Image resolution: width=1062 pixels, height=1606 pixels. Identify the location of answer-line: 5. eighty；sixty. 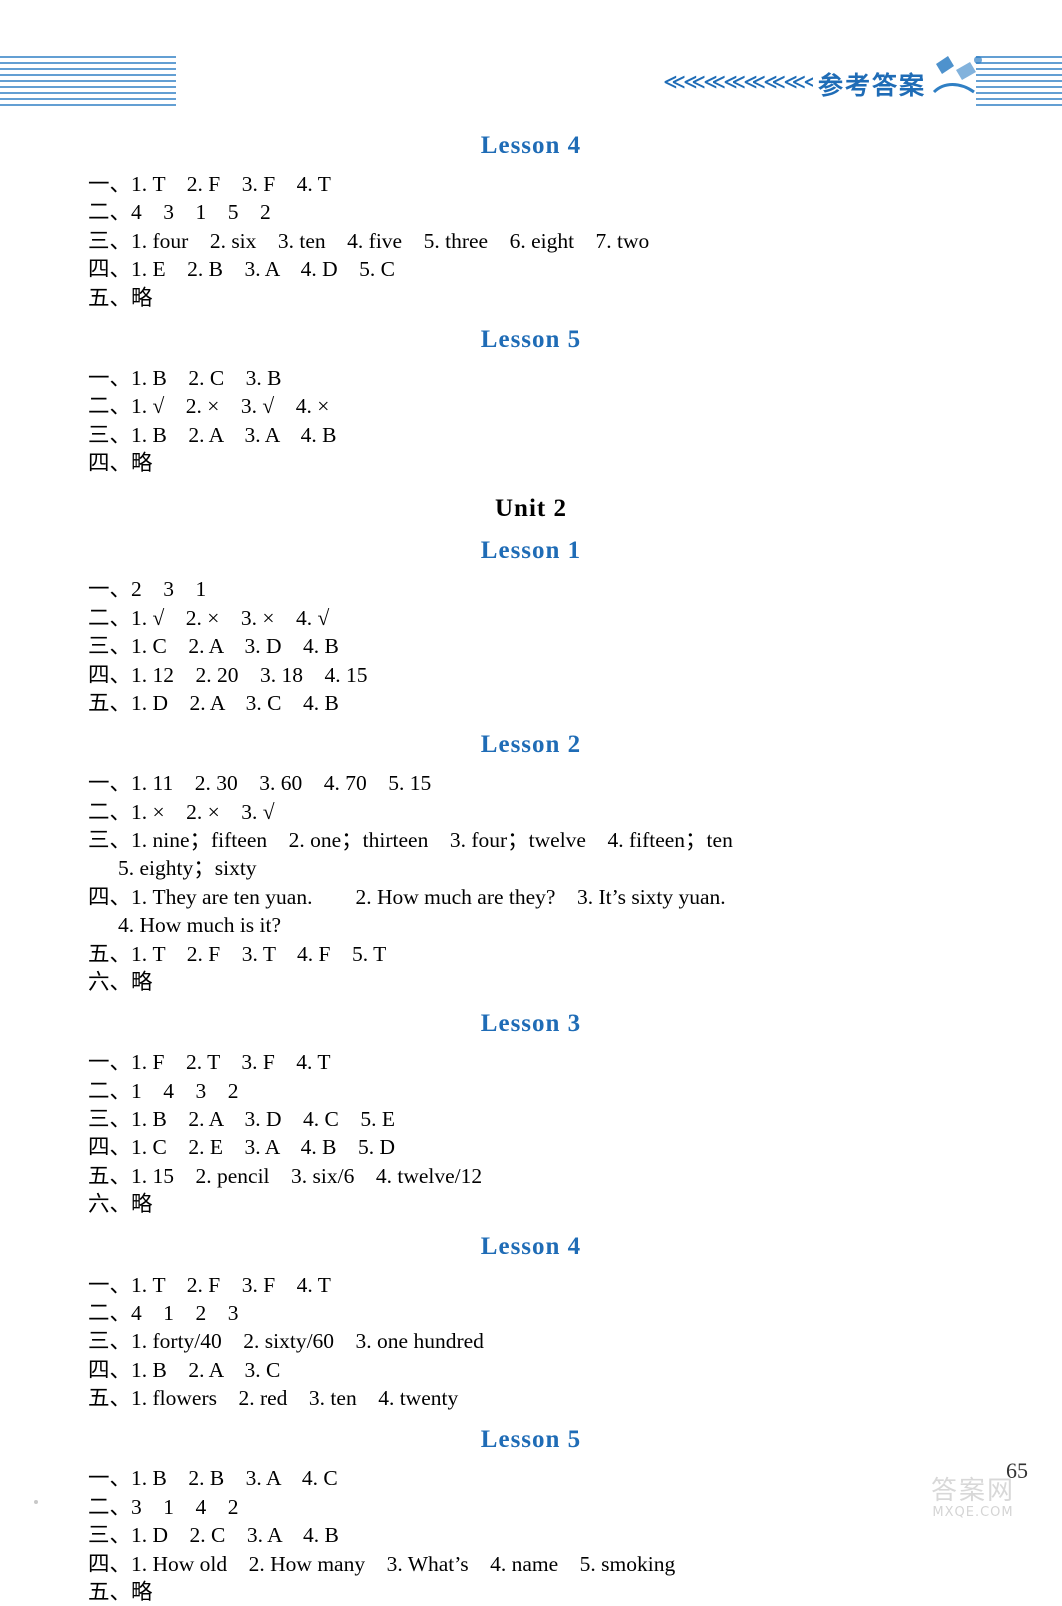
(187, 868).